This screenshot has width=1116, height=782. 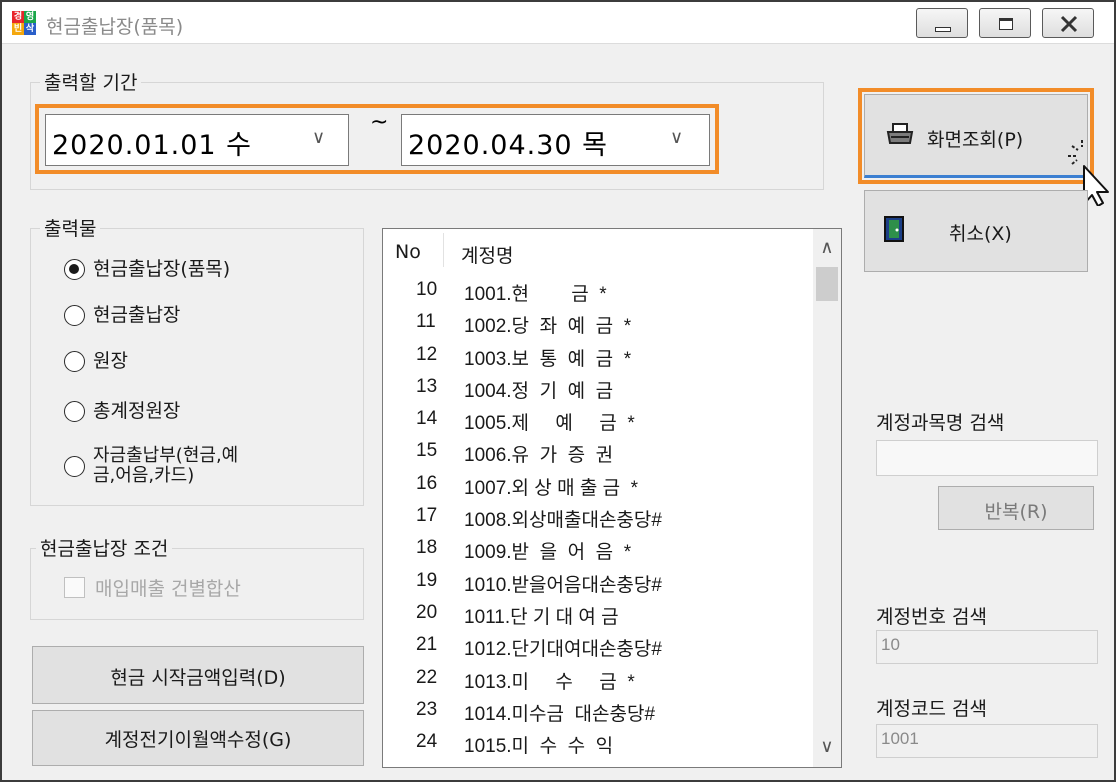 What do you see at coordinates (18, 17) in the screenshot?
I see `logo-glyph: 경` at bounding box center [18, 17].